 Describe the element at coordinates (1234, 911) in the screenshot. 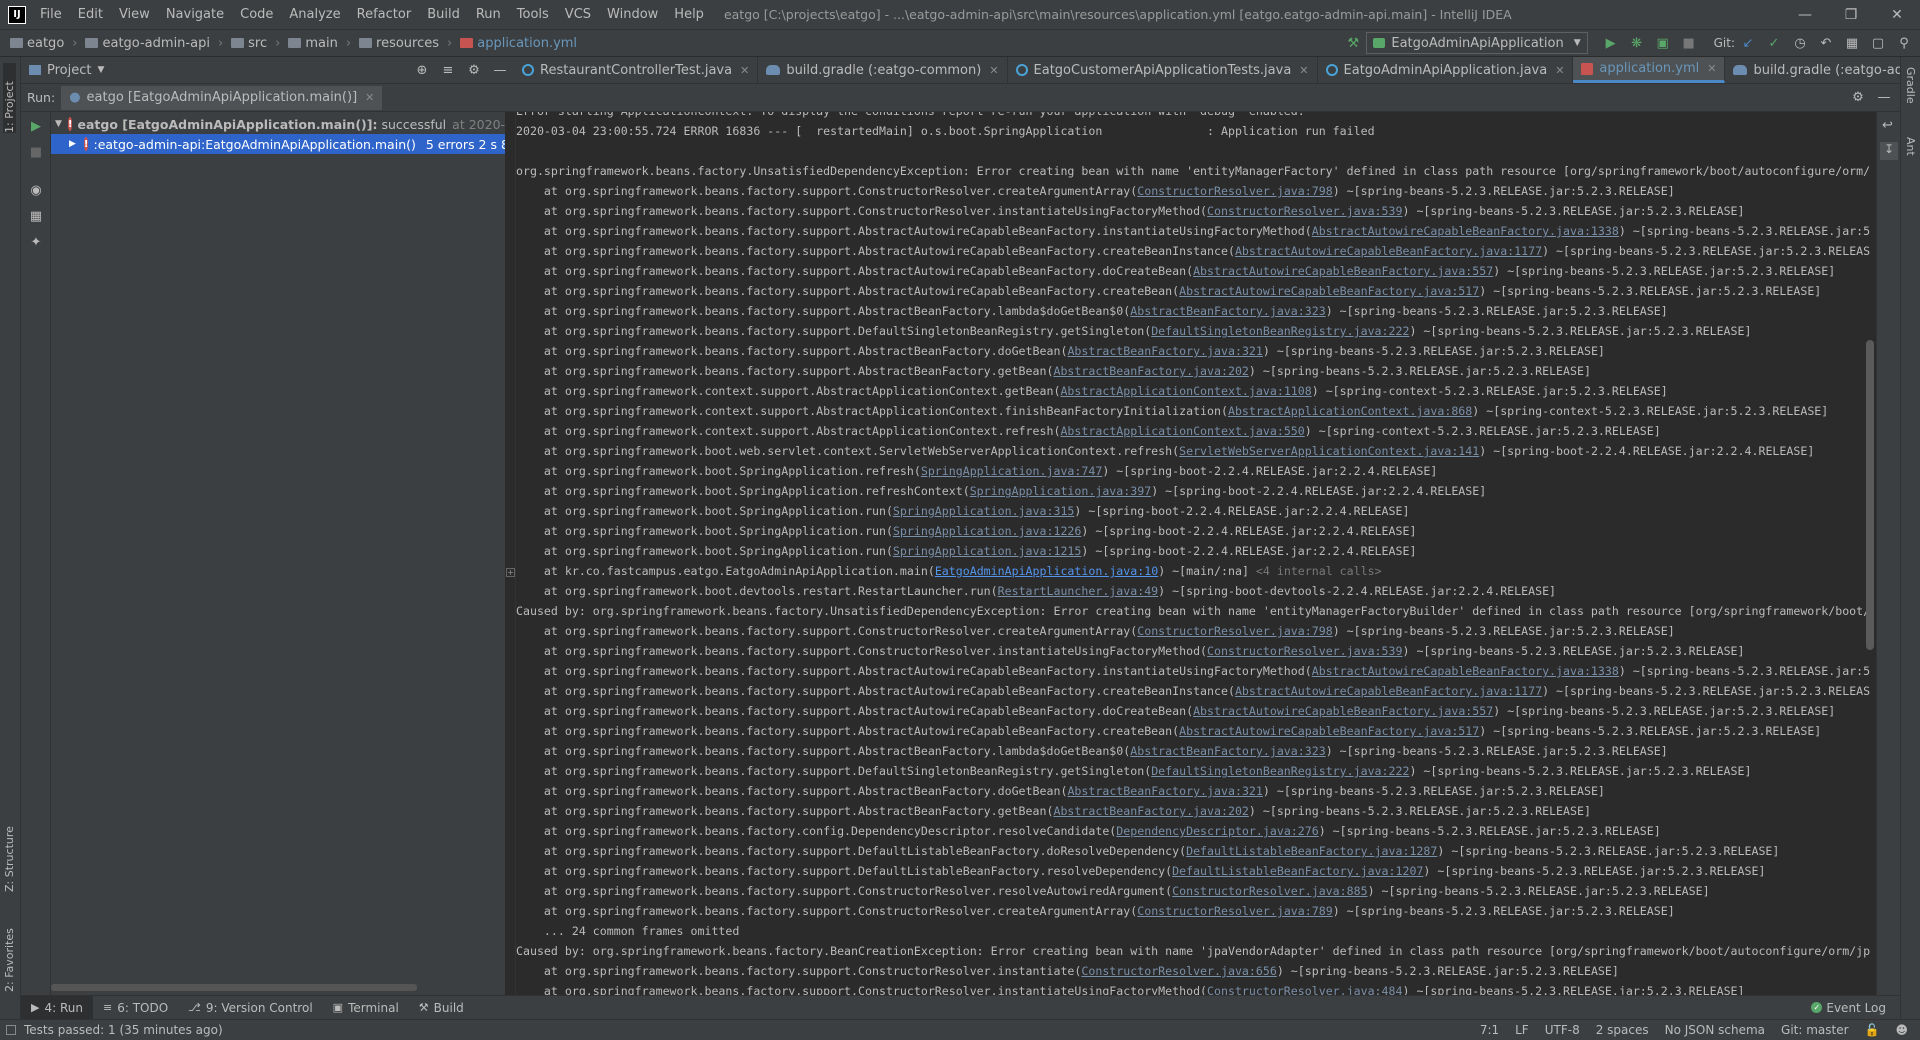

I see `source-link: ConstructorResolver.java:789` at that location.